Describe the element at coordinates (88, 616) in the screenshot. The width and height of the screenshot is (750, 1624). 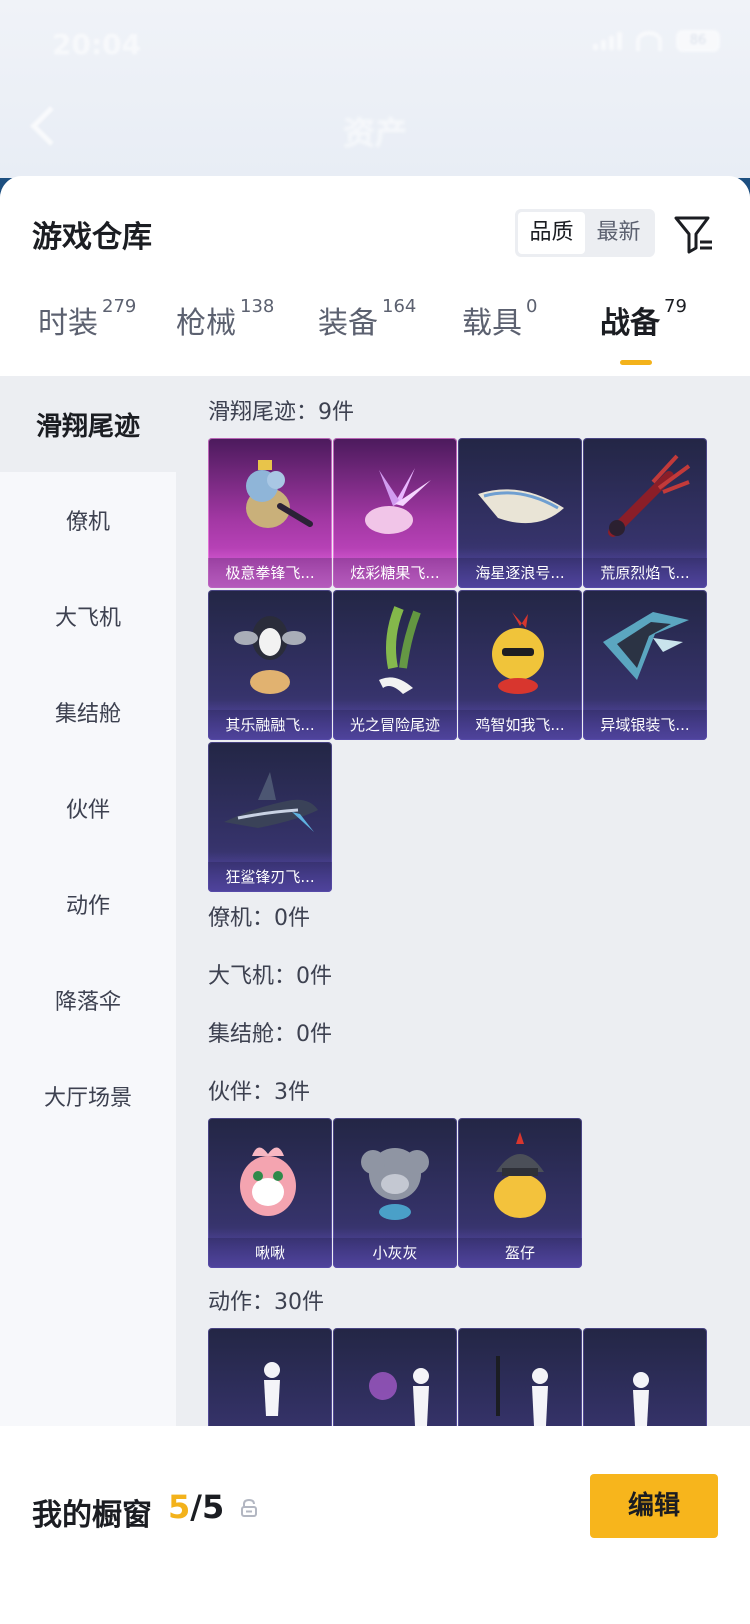
I see `sidebar-item-plane: 大飞机` at that location.